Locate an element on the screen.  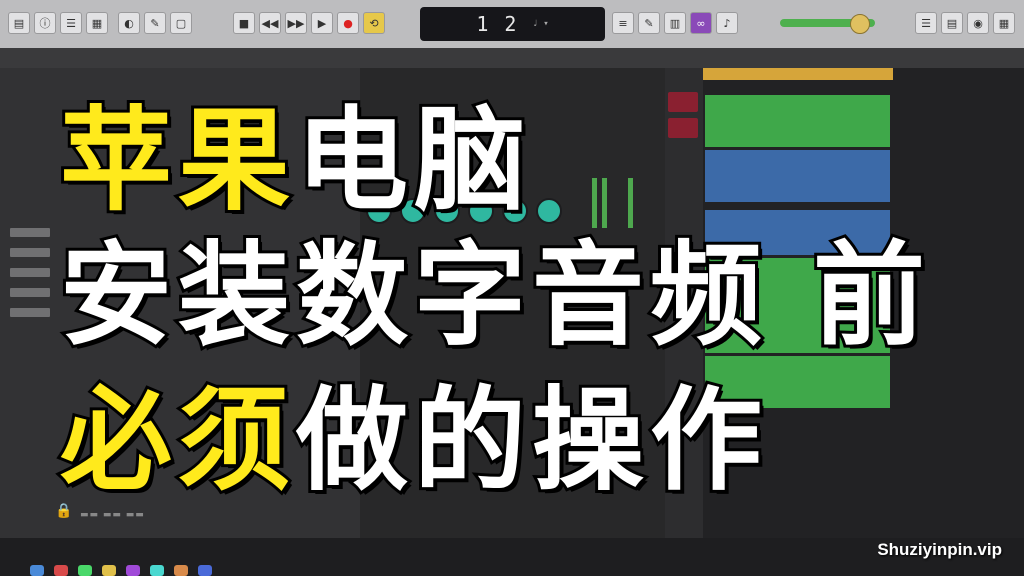
list-editor-icon: ☰ is located at coordinates (926, 23).